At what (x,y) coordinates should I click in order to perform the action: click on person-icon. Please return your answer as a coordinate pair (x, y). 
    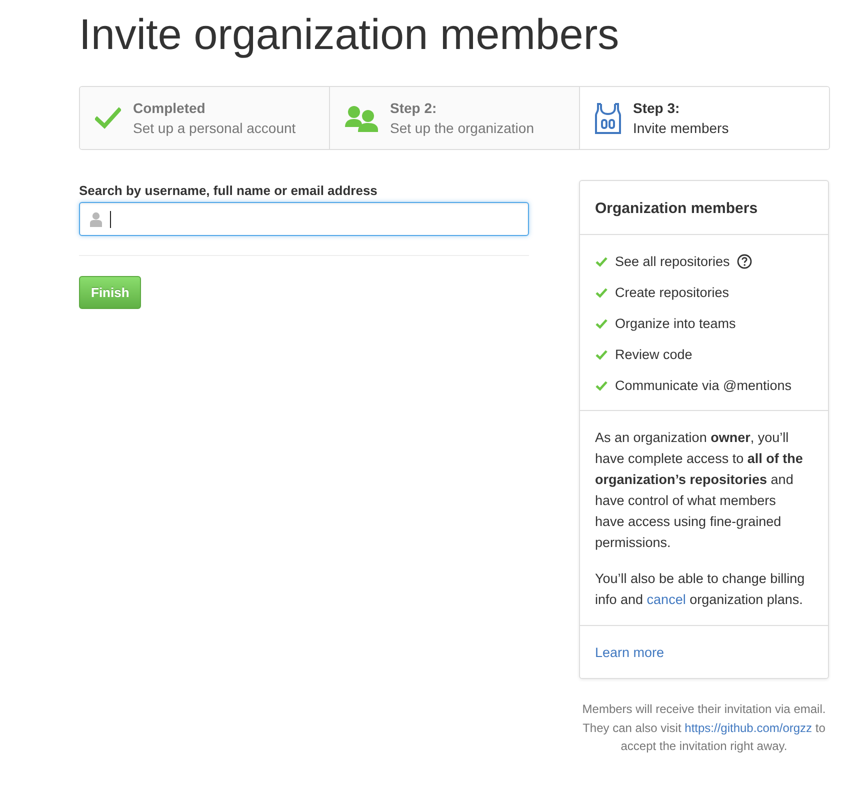
    Looking at the image, I should click on (96, 219).